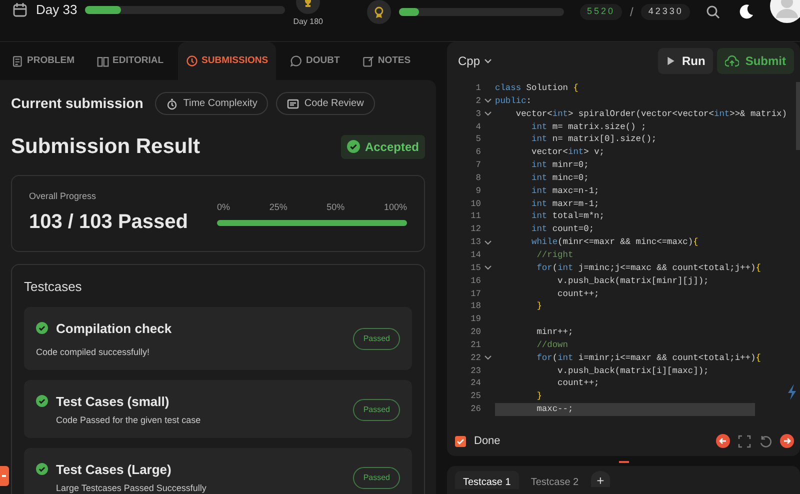  What do you see at coordinates (792, 392) in the screenshot?
I see `lightning-icon` at bounding box center [792, 392].